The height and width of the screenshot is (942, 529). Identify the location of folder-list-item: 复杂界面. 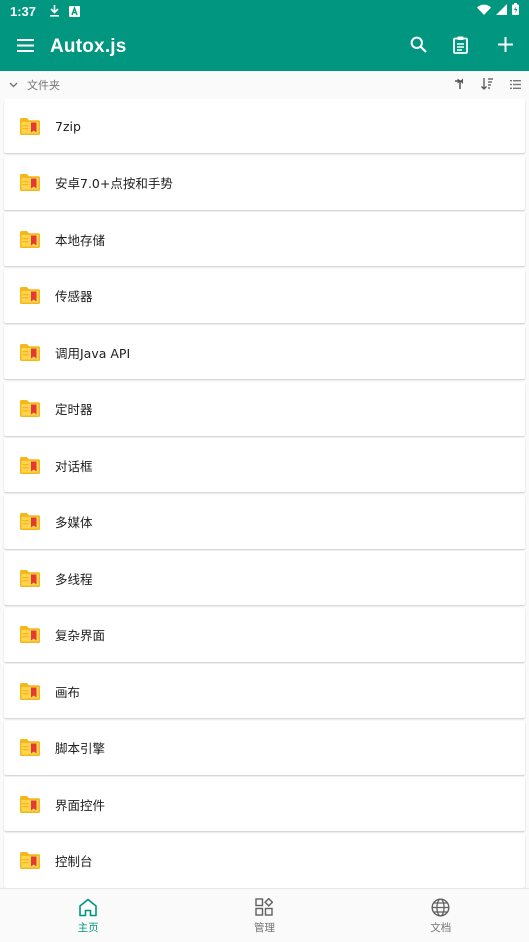
(264, 634).